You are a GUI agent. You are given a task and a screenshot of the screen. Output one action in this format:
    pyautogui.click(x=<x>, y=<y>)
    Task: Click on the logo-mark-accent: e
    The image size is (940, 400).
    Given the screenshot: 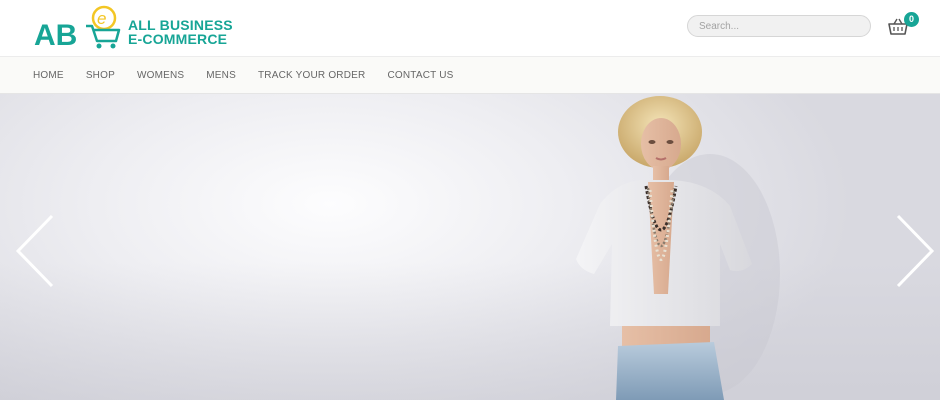 What is the action you would take?
    pyautogui.click(x=101, y=18)
    